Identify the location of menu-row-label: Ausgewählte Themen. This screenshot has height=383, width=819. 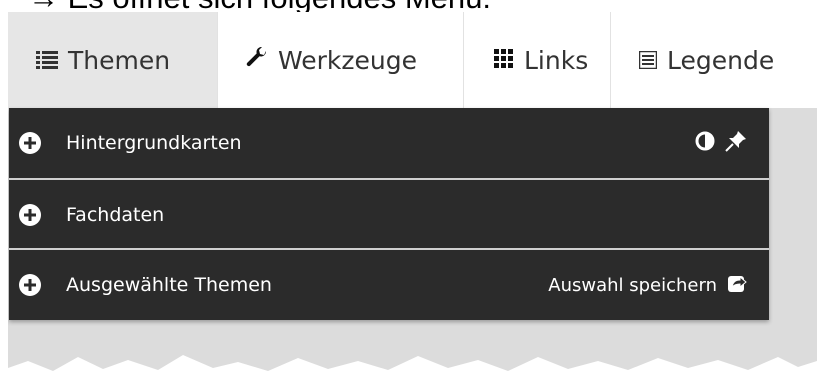
(169, 285).